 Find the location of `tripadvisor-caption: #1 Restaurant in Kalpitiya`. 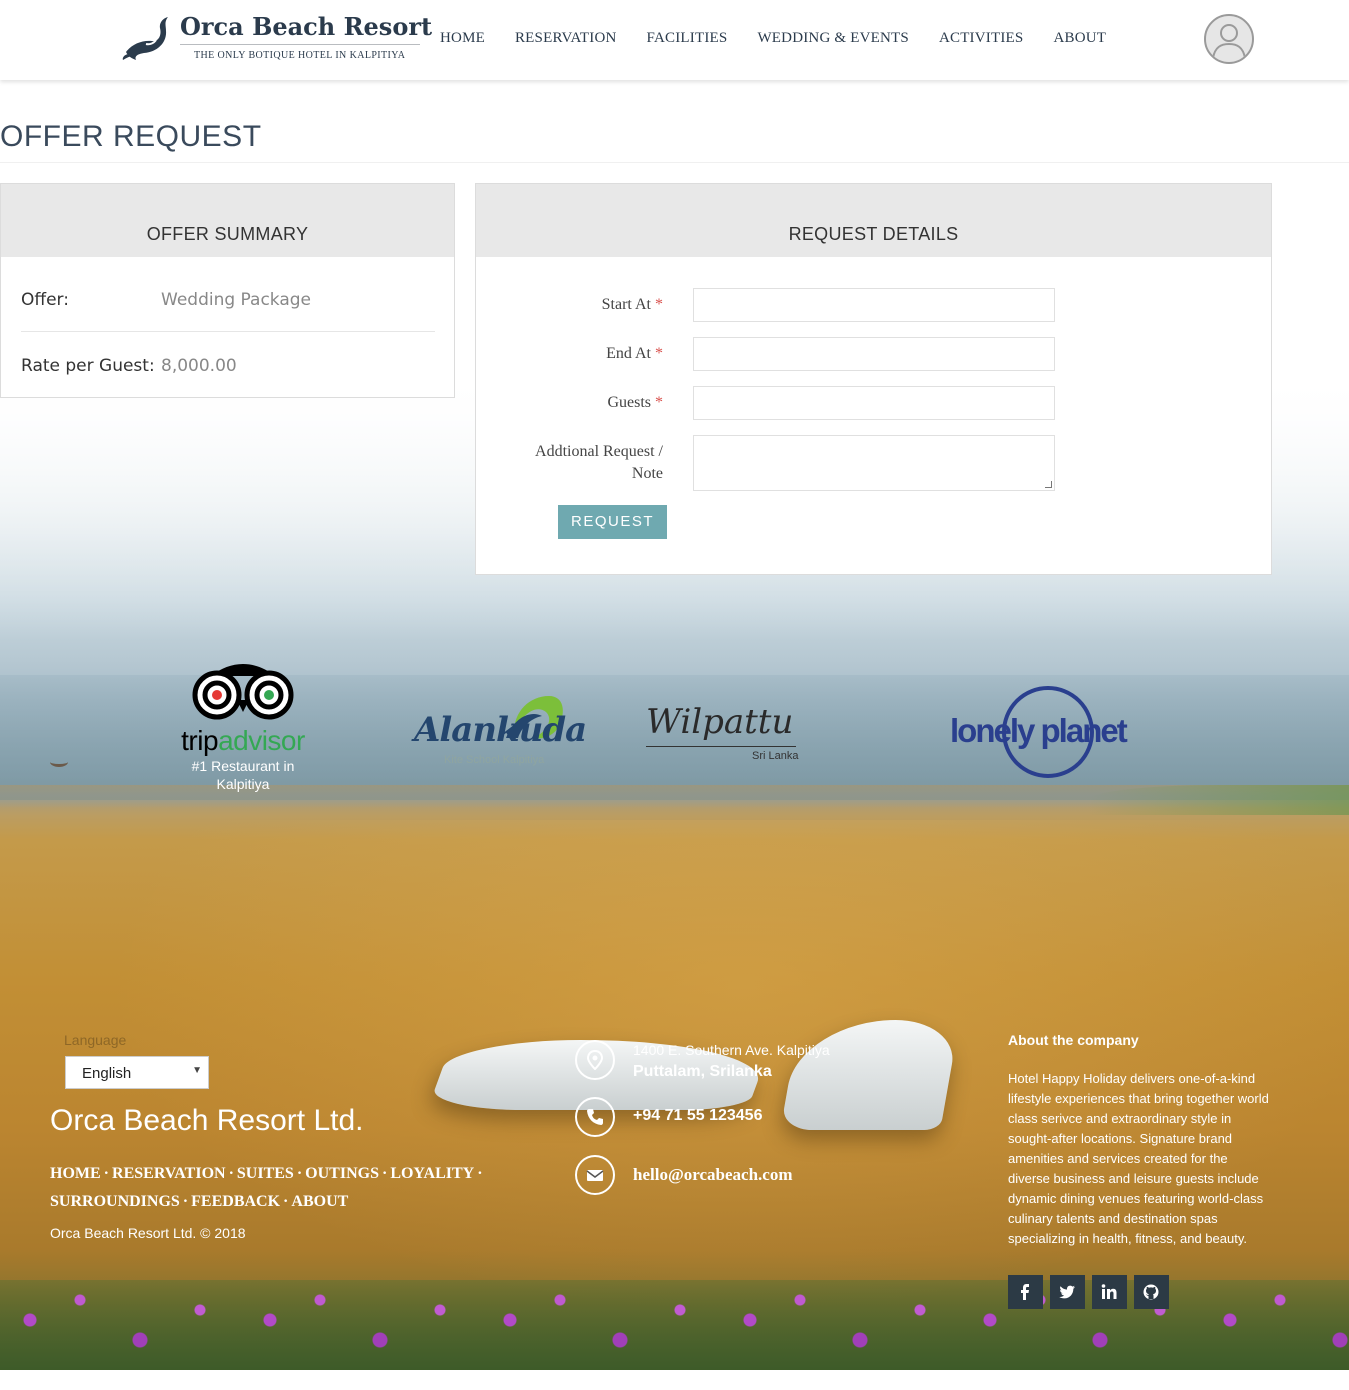

tripadvisor-caption: #1 Restaurant in Kalpitiya is located at coordinates (243, 775).